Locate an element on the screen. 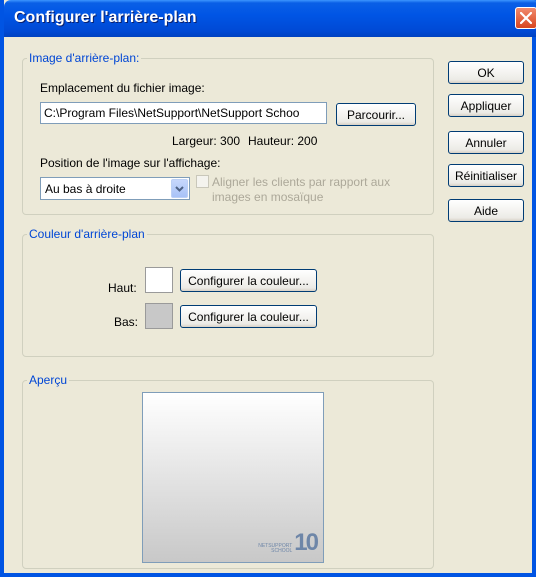  chevron-down-icon is located at coordinates (179, 189).